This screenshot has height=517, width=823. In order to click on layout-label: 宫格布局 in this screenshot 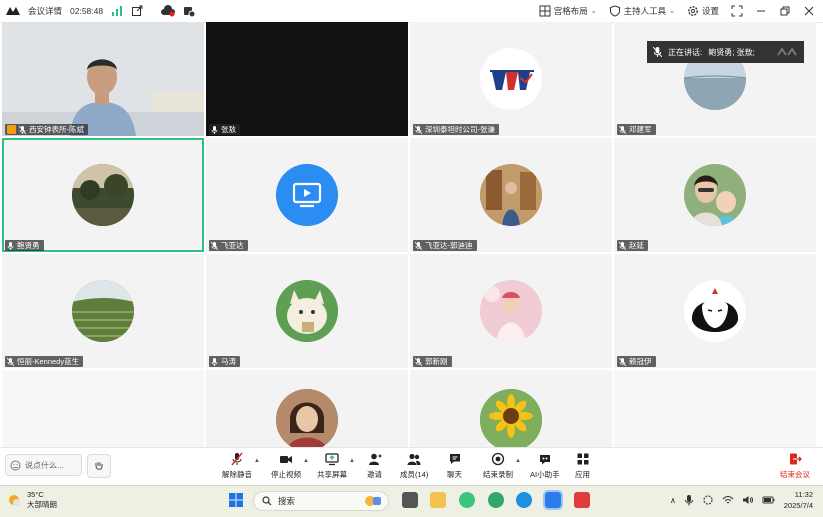, I will do `click(570, 11)`.